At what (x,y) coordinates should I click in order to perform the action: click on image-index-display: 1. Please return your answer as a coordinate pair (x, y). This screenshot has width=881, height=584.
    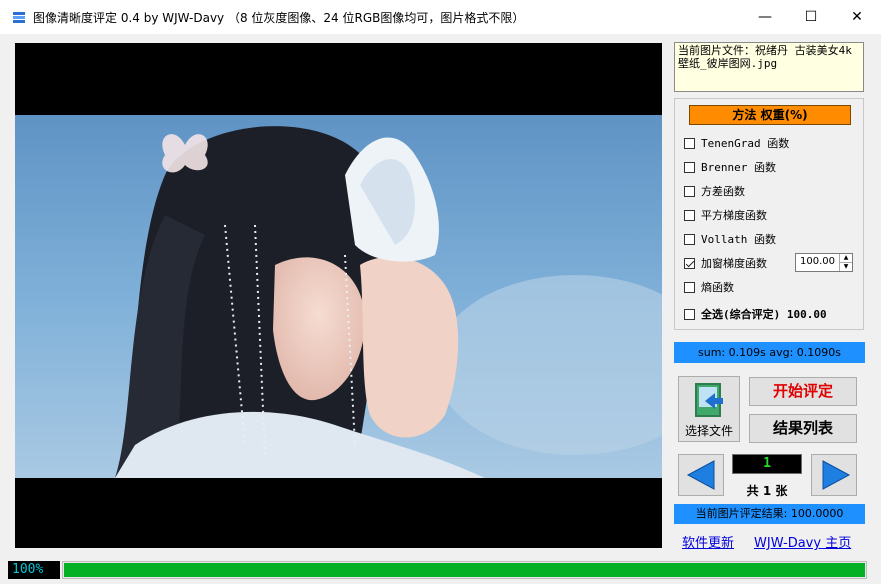
    Looking at the image, I should click on (767, 464).